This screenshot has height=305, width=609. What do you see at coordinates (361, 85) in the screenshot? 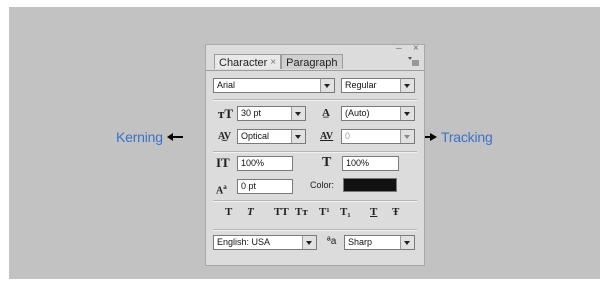
I see `font-style-value: Regular` at bounding box center [361, 85].